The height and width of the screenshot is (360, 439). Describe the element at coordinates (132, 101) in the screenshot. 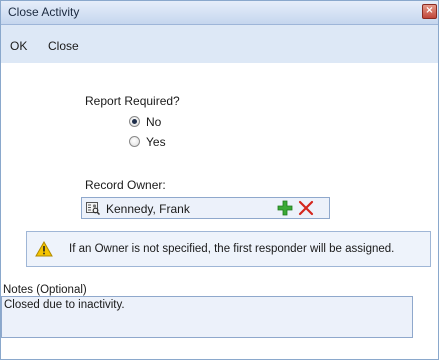

I see `report-required-label: Report Required?` at that location.